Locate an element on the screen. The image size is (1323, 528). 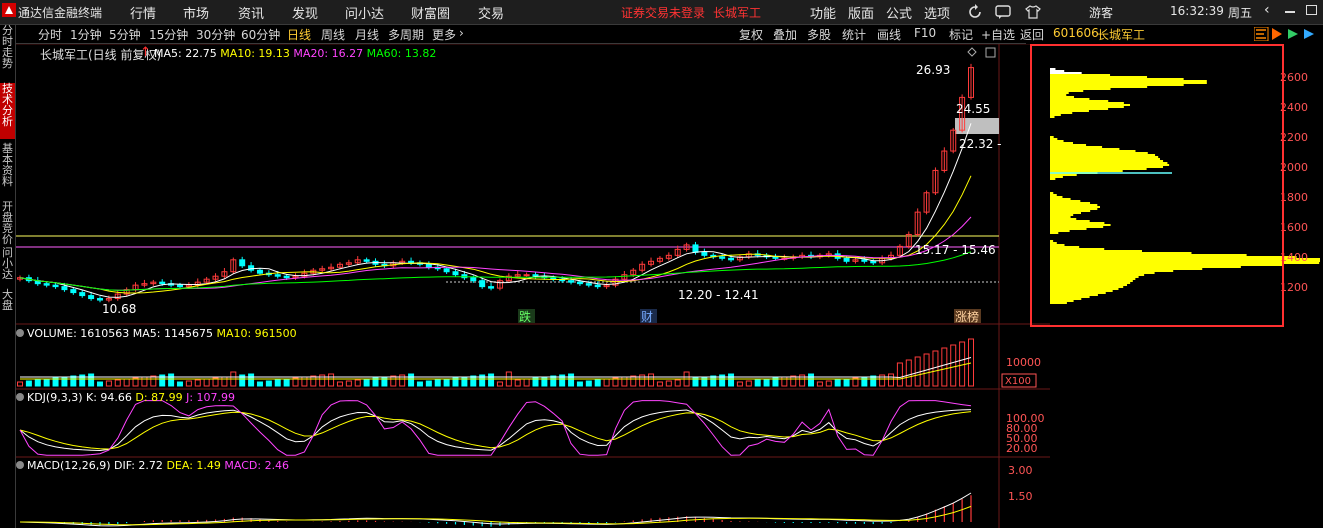
tool-diejia: 叠加 is located at coordinates (785, 34).